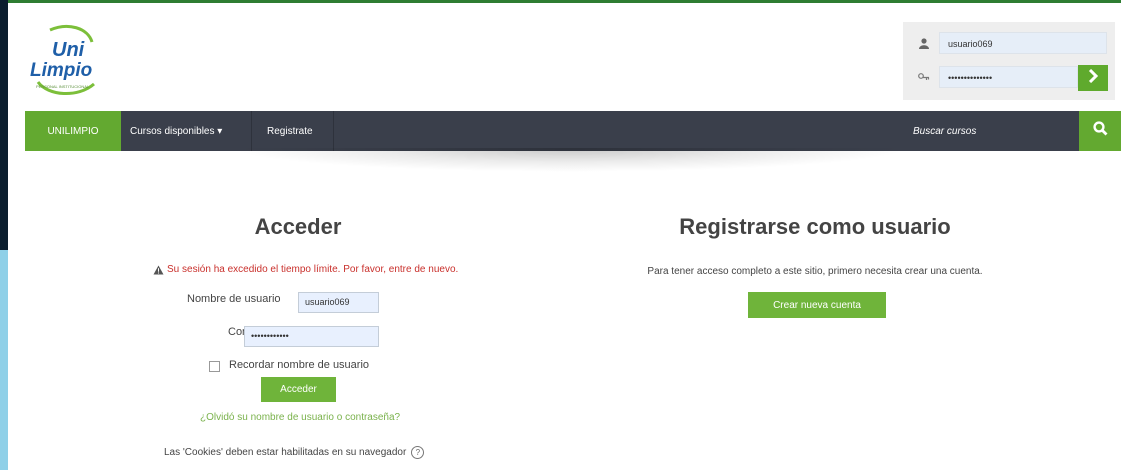 This screenshot has height=470, width=1121. Describe the element at coordinates (1009, 61) in the screenshot. I see `quick-login-box: usuario069 ••••••••••••••` at that location.